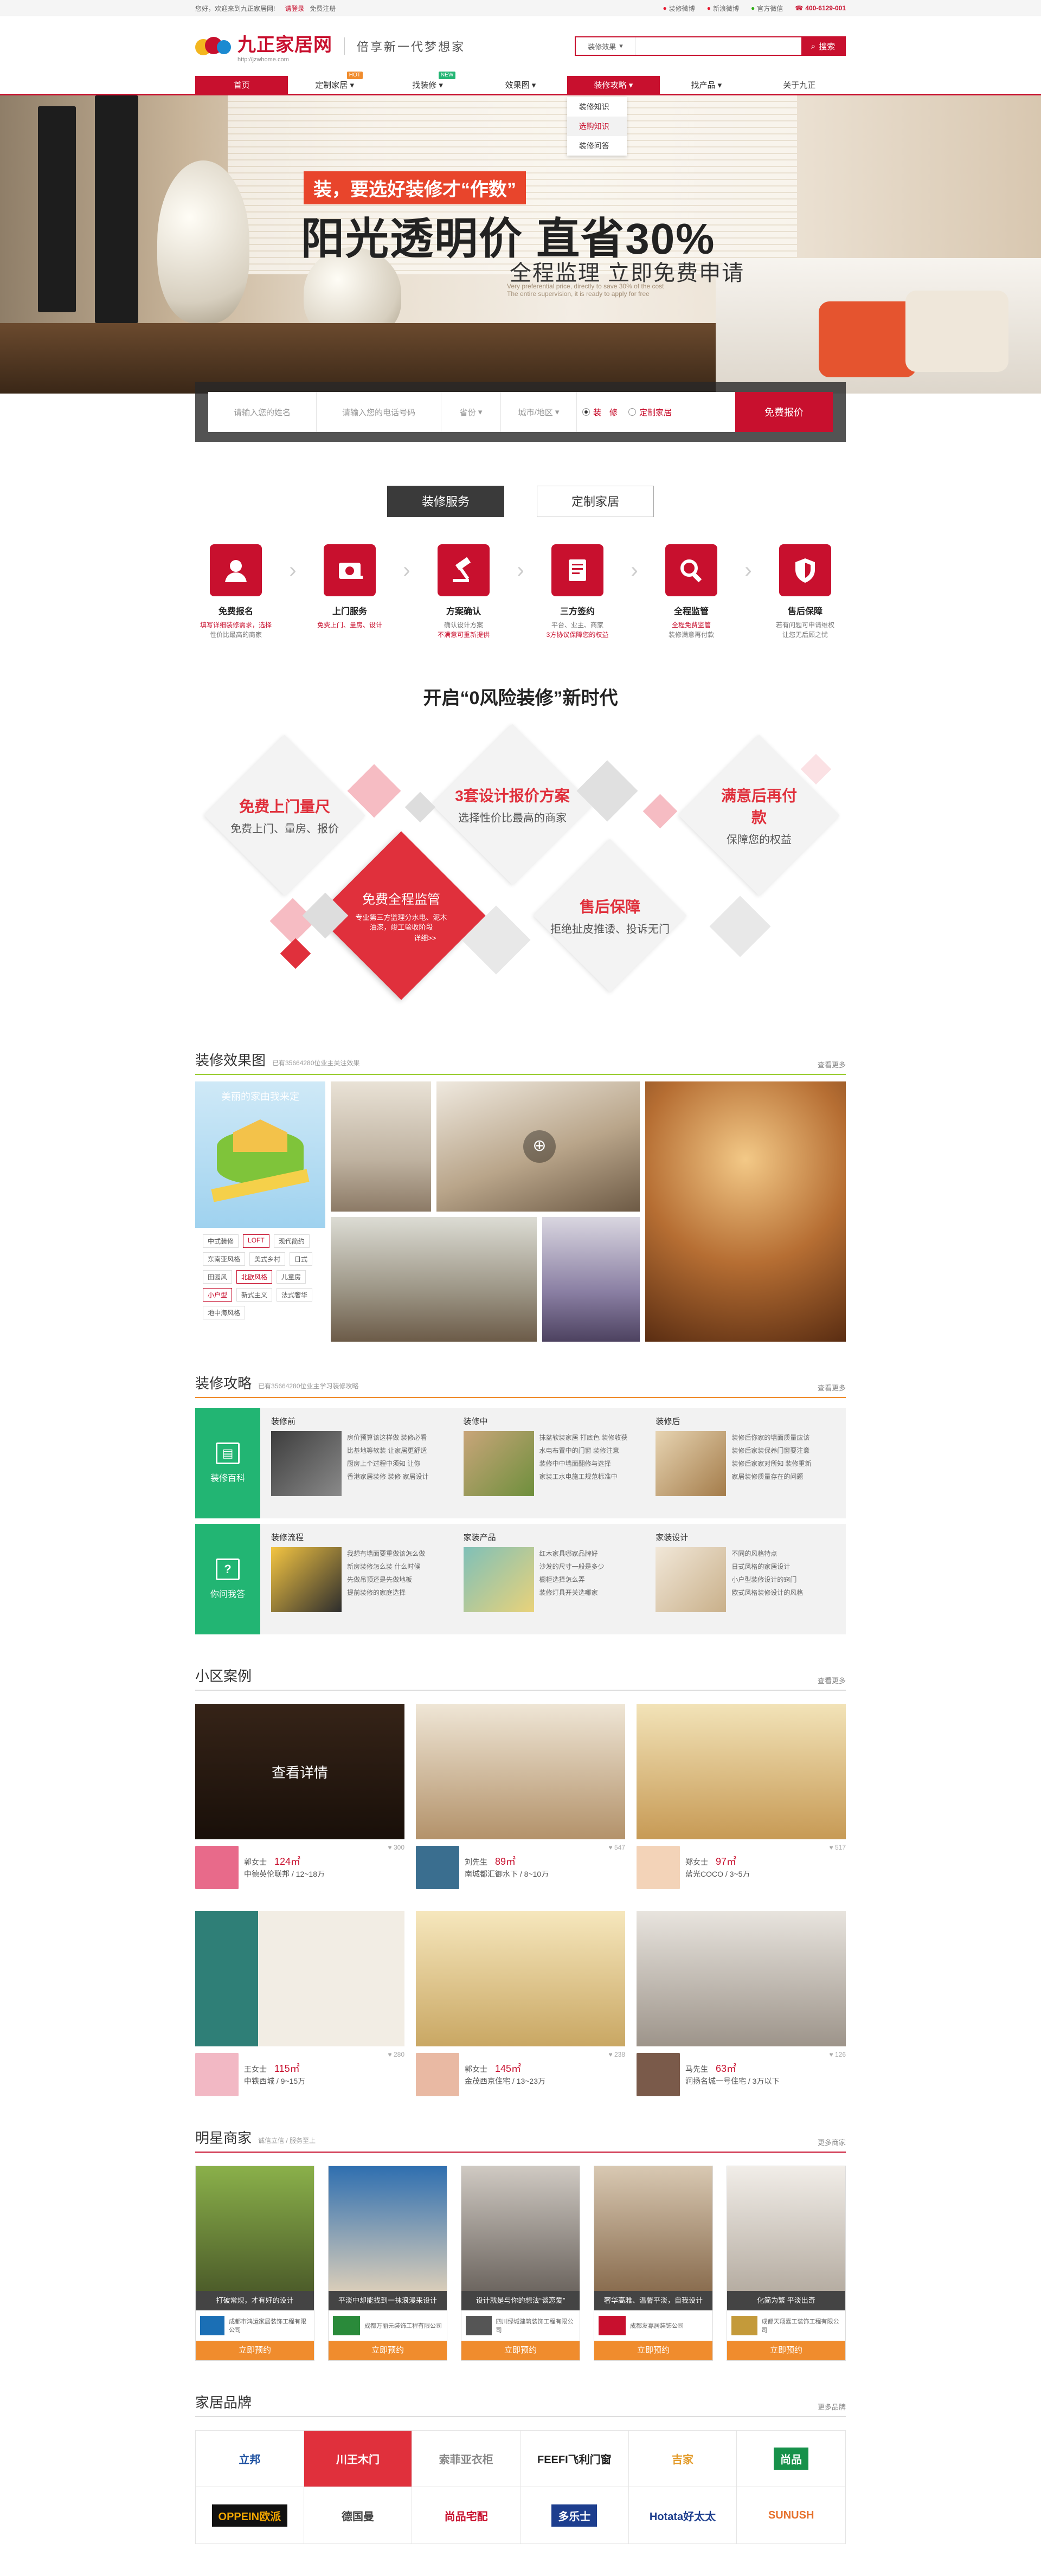 The image size is (1041, 2576). What do you see at coordinates (723, 8) in the screenshot?
I see `sina-link: ● 新浪微博` at bounding box center [723, 8].